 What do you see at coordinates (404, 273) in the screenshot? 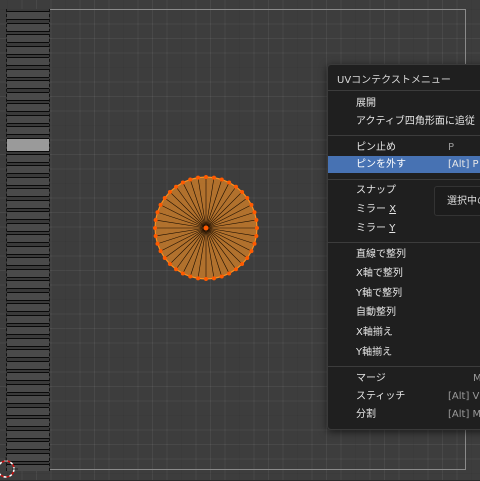
I see `menu-item-align-x: X軸で整列` at bounding box center [404, 273].